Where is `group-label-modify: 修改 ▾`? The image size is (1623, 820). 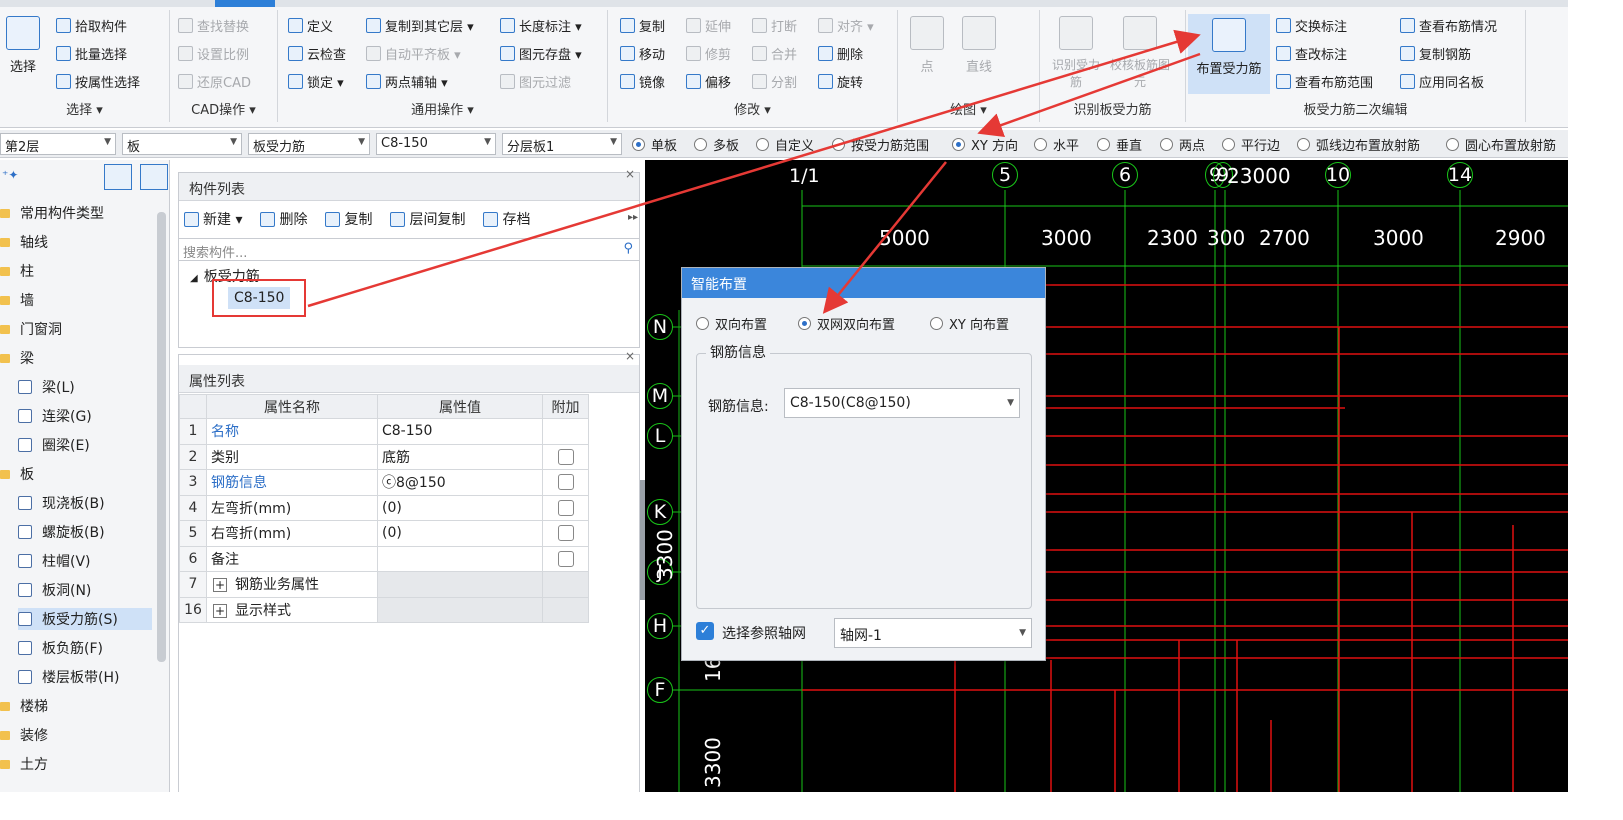
group-label-modify: 修改 ▾ is located at coordinates (752, 108).